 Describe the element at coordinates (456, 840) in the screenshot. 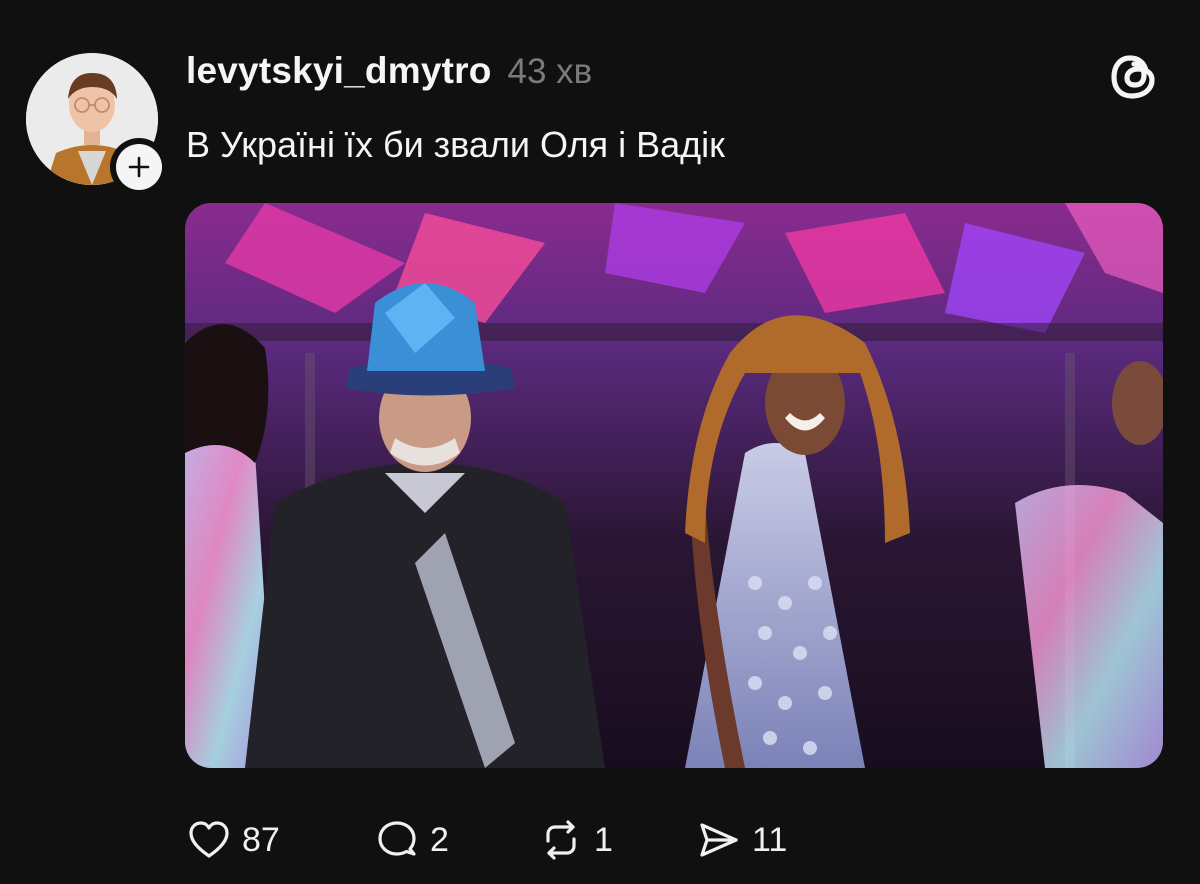

I see `reply-button: 2` at that location.